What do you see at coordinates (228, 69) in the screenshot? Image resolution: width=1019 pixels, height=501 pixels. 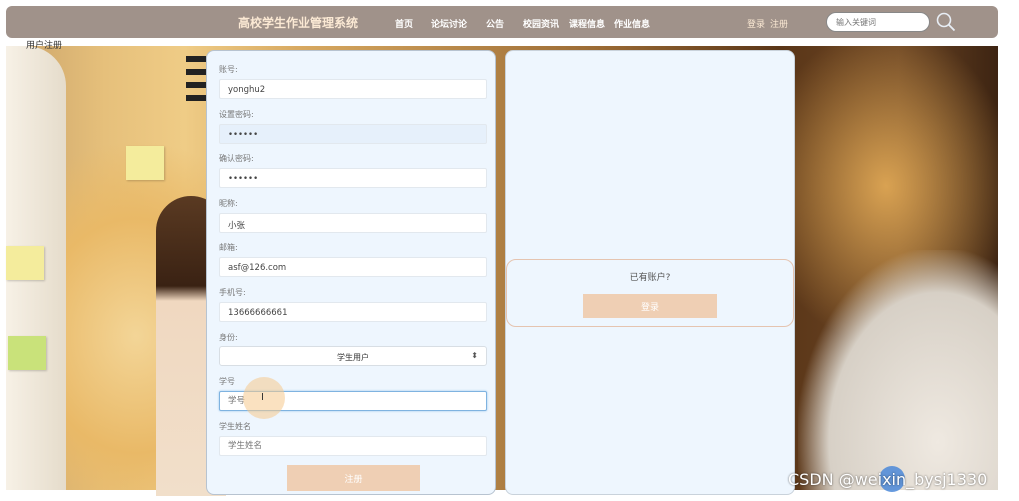 I see `account-label: 账号:` at bounding box center [228, 69].